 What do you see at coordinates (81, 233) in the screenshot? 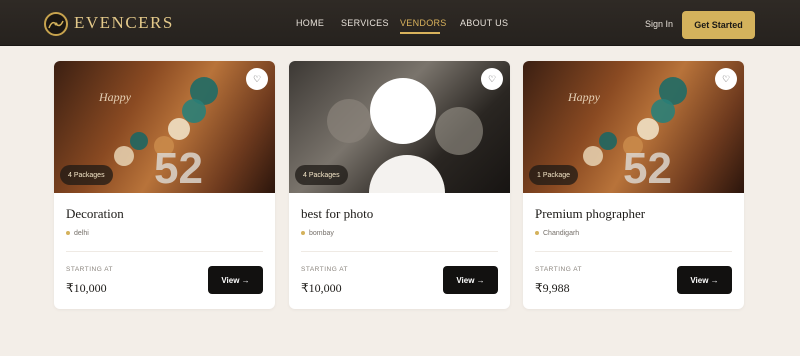
I see `location-label: delhi` at bounding box center [81, 233].